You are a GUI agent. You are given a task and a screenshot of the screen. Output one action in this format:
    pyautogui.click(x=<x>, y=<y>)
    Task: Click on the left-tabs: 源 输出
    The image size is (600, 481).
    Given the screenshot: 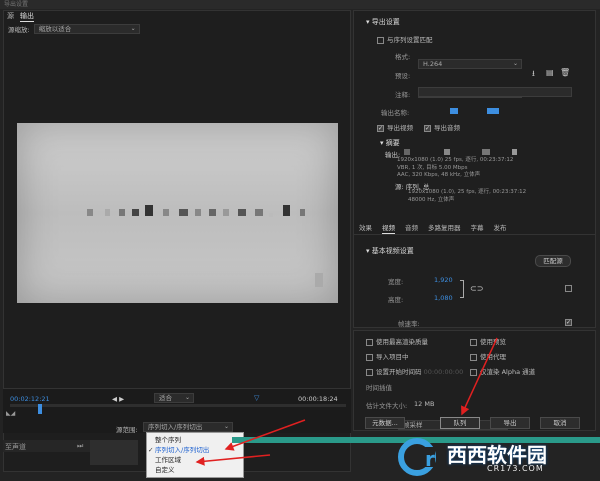 What is the action you would take?
    pyautogui.click(x=18, y=16)
    